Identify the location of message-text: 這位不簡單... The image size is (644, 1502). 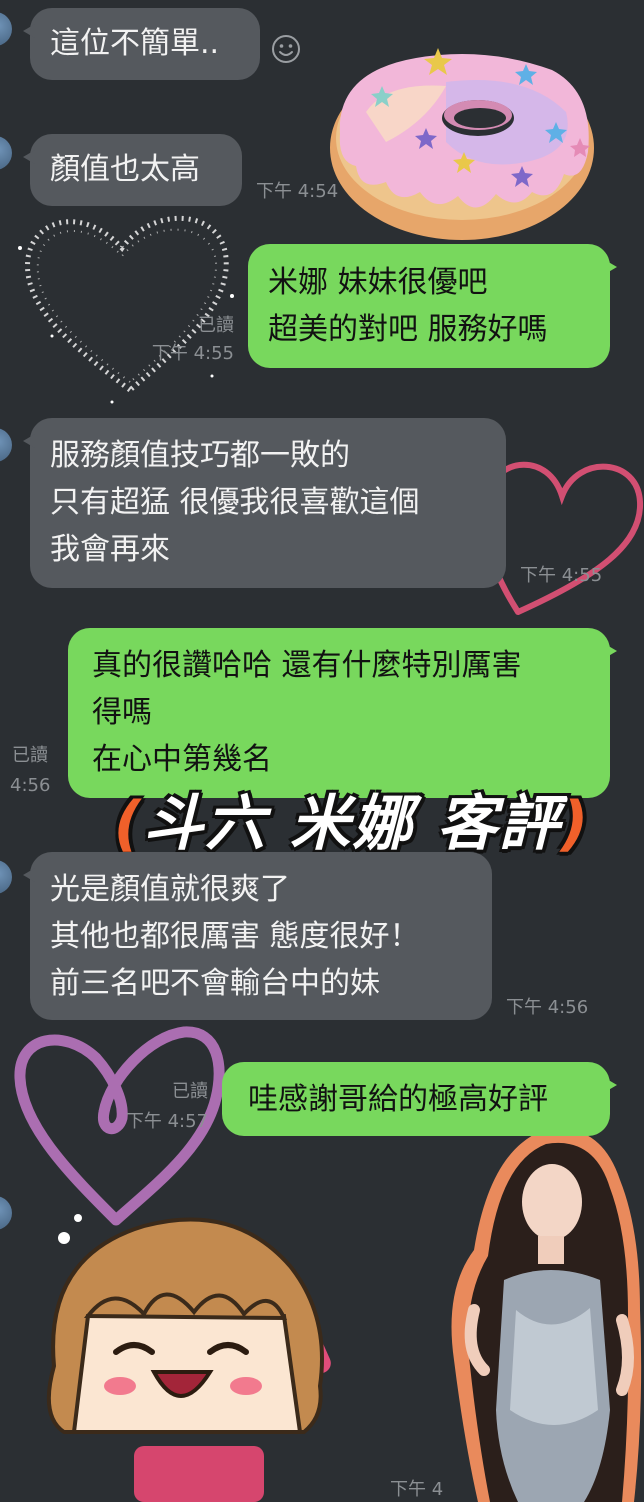
(135, 43).